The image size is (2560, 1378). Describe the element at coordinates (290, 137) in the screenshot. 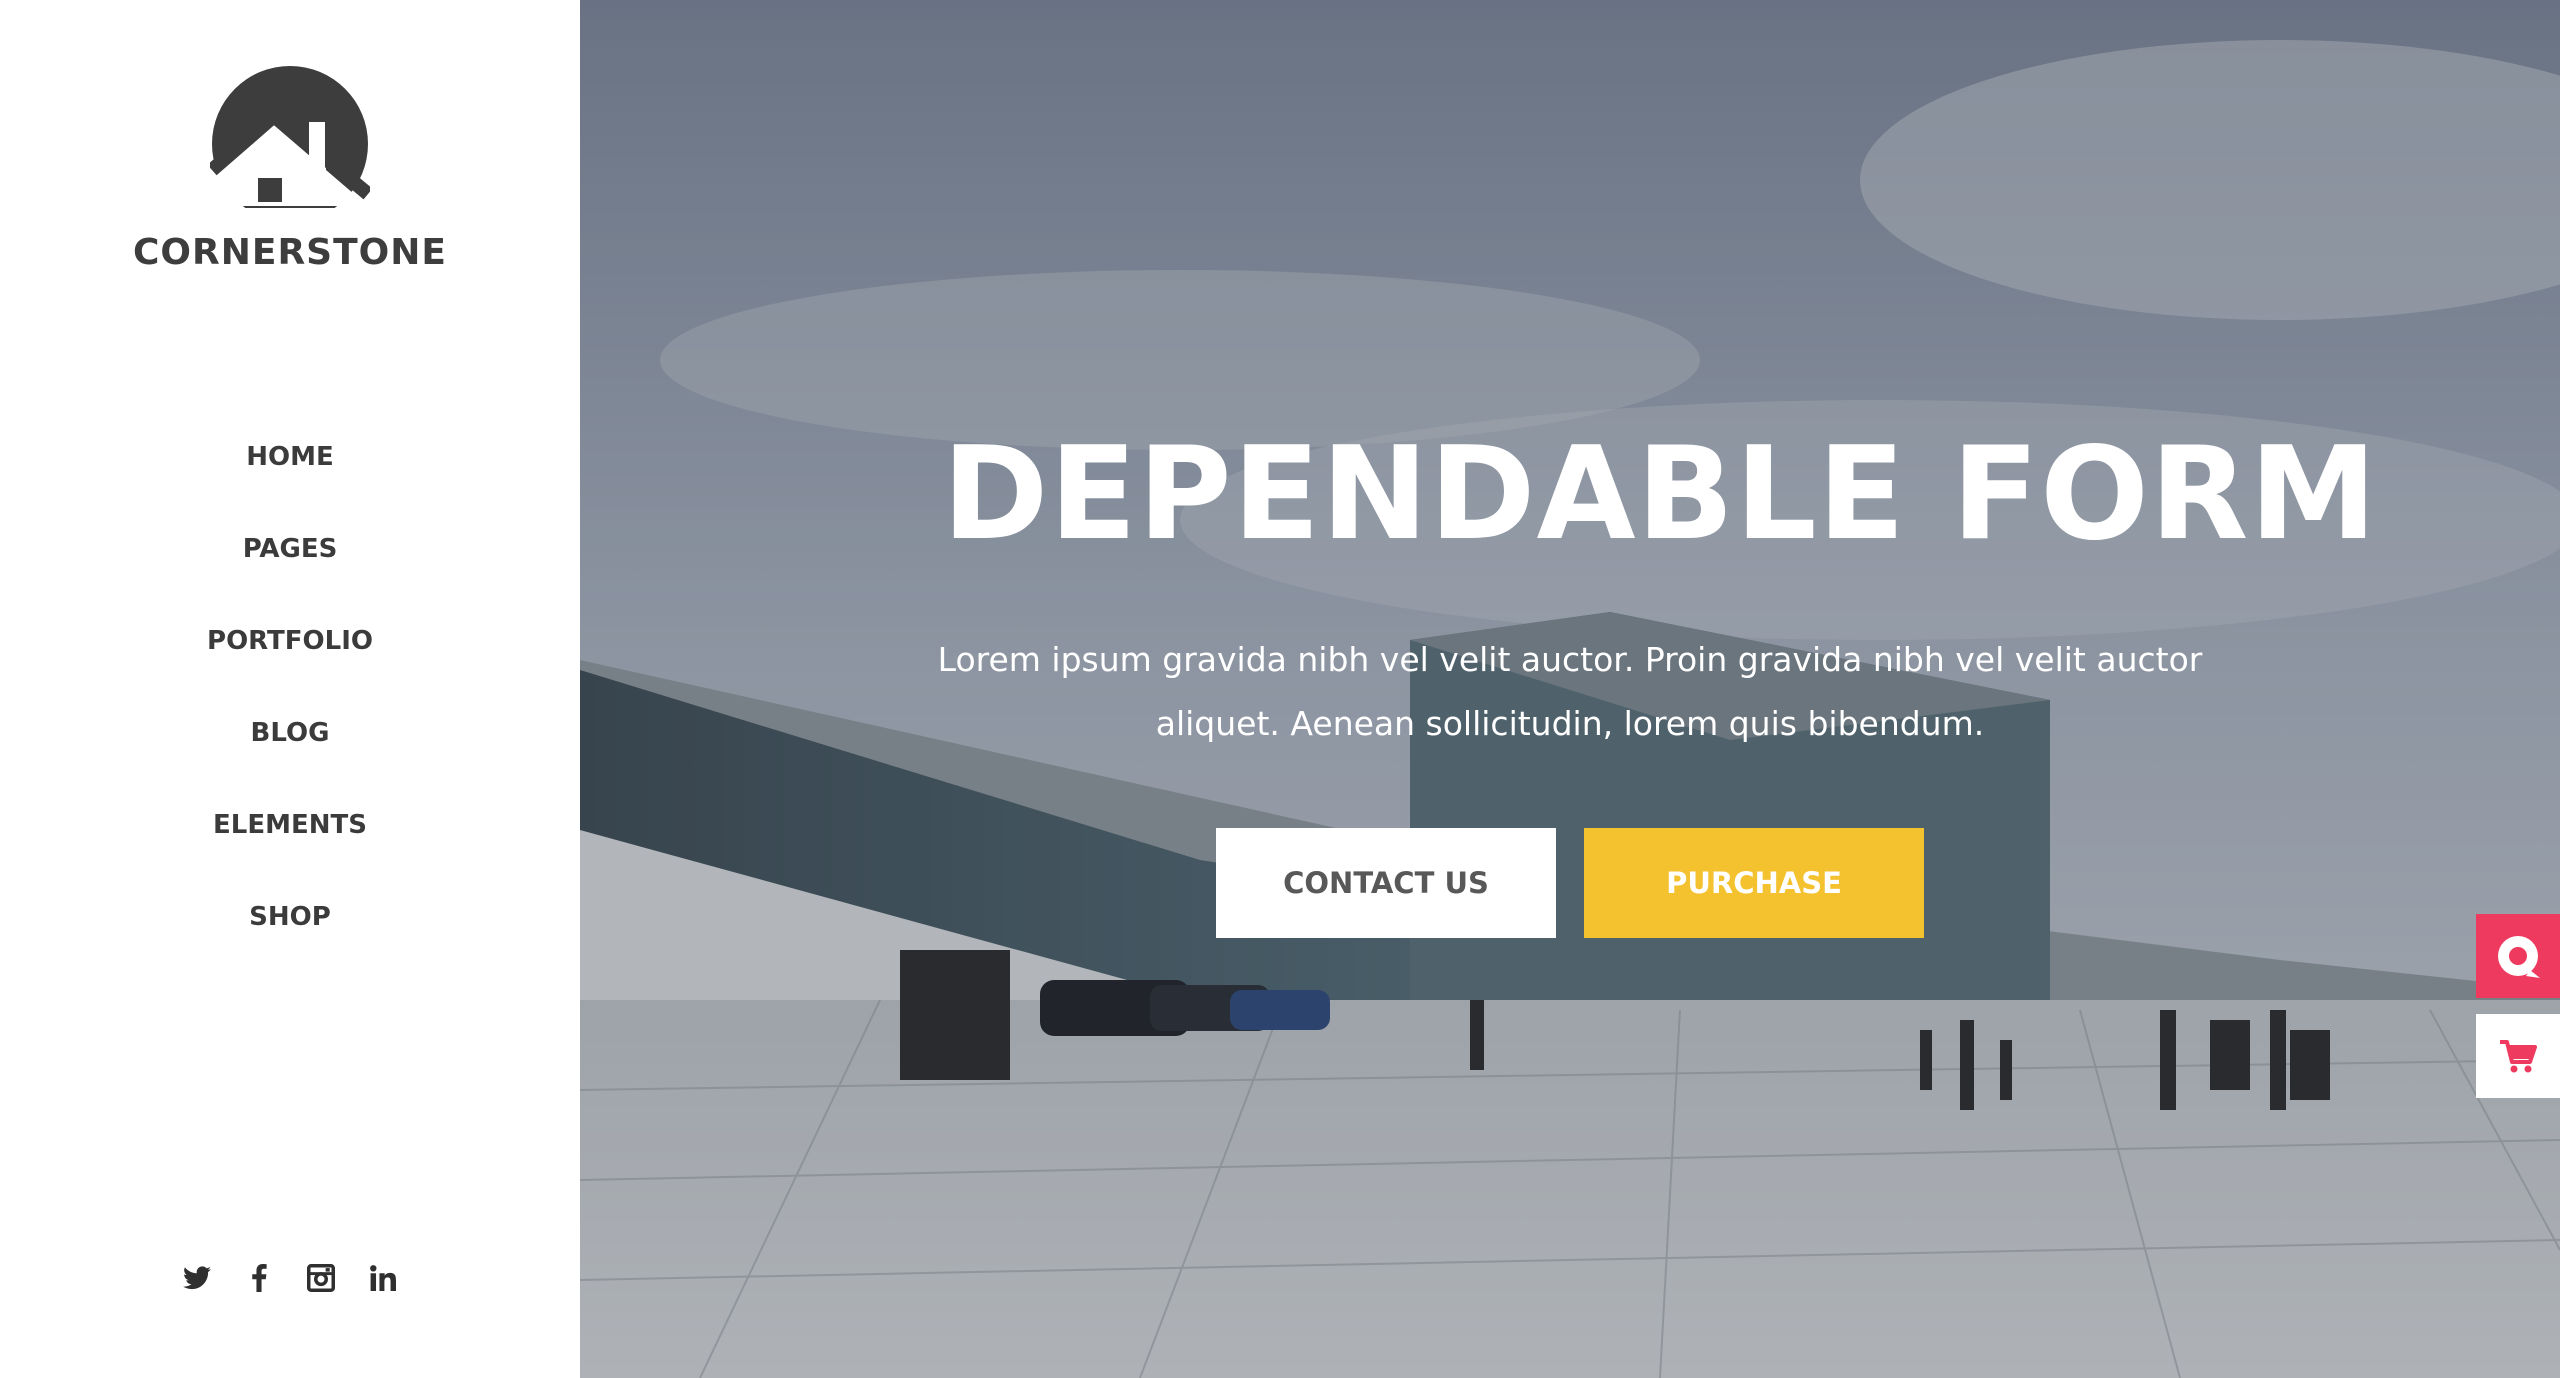

I see `house-circle-logo-icon` at that location.